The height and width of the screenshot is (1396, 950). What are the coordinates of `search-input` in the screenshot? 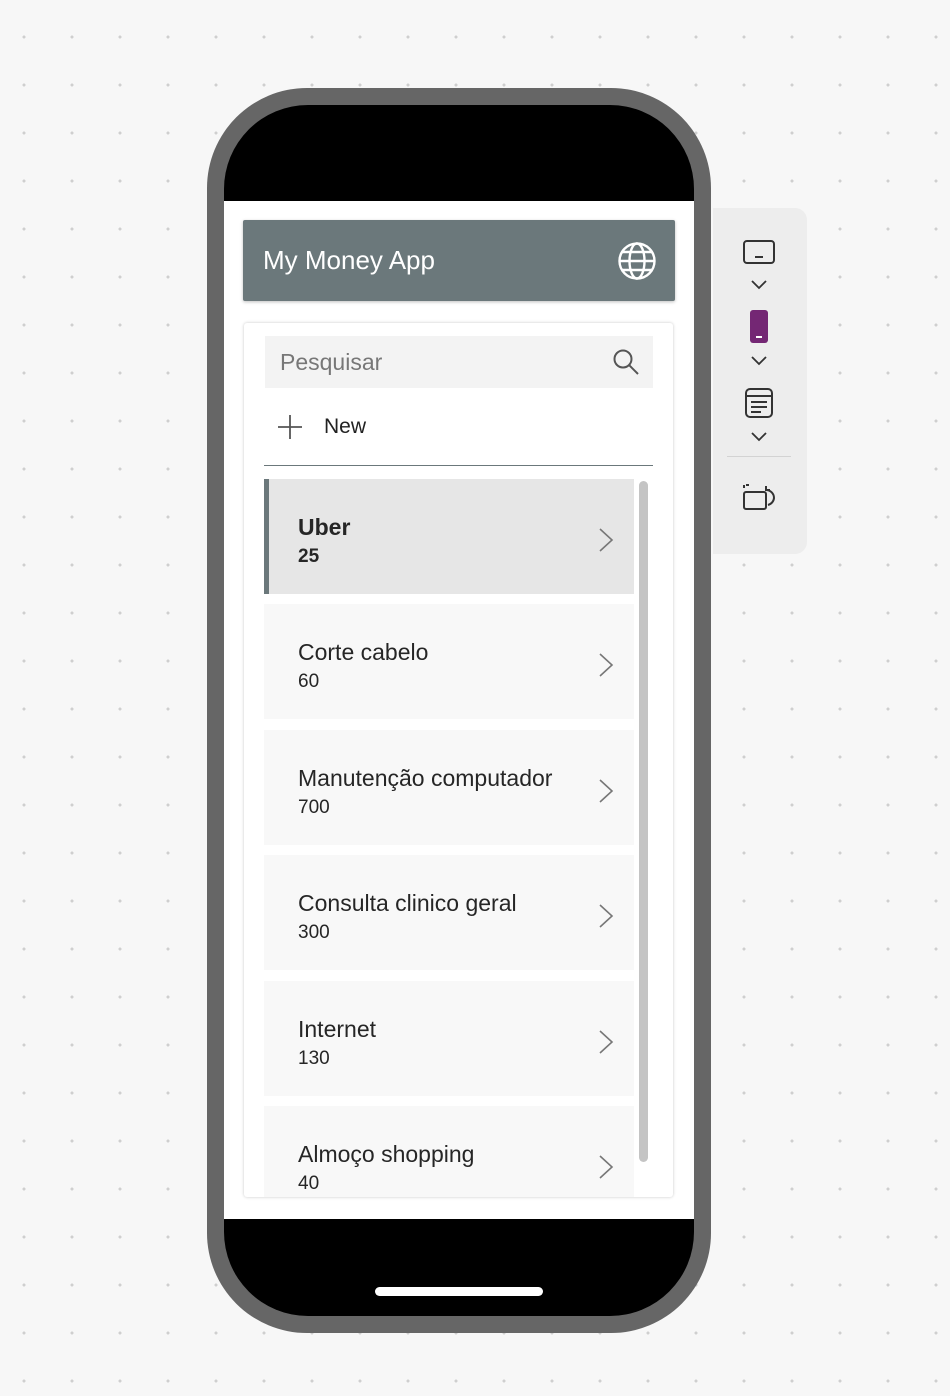 It's located at (437, 362).